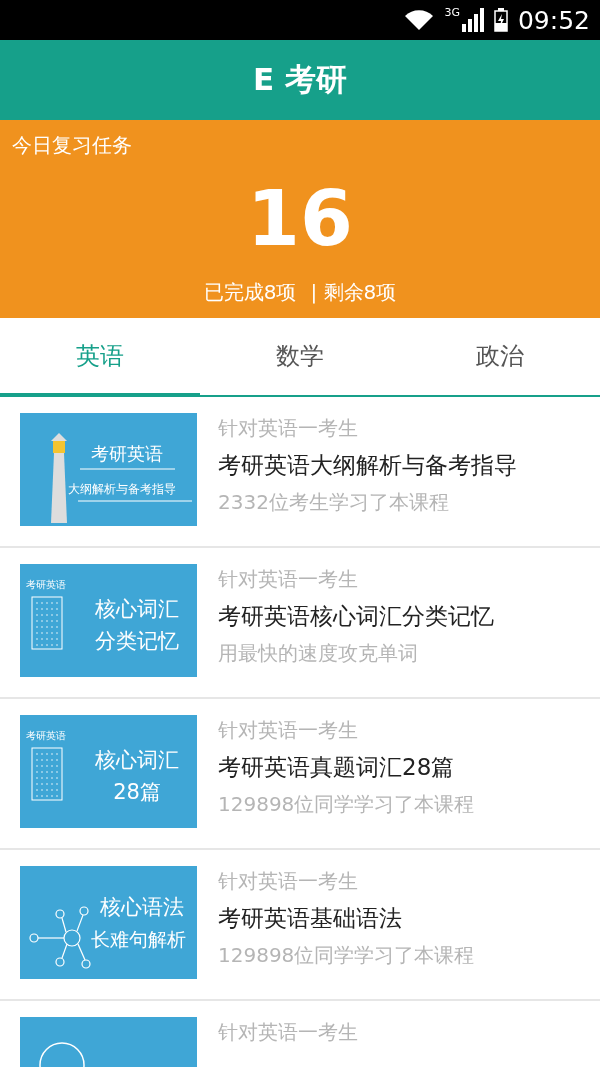 The width and height of the screenshot is (600, 1067). What do you see at coordinates (334, 502) in the screenshot?
I see `course-note: 2332位考生学习了本课程` at bounding box center [334, 502].